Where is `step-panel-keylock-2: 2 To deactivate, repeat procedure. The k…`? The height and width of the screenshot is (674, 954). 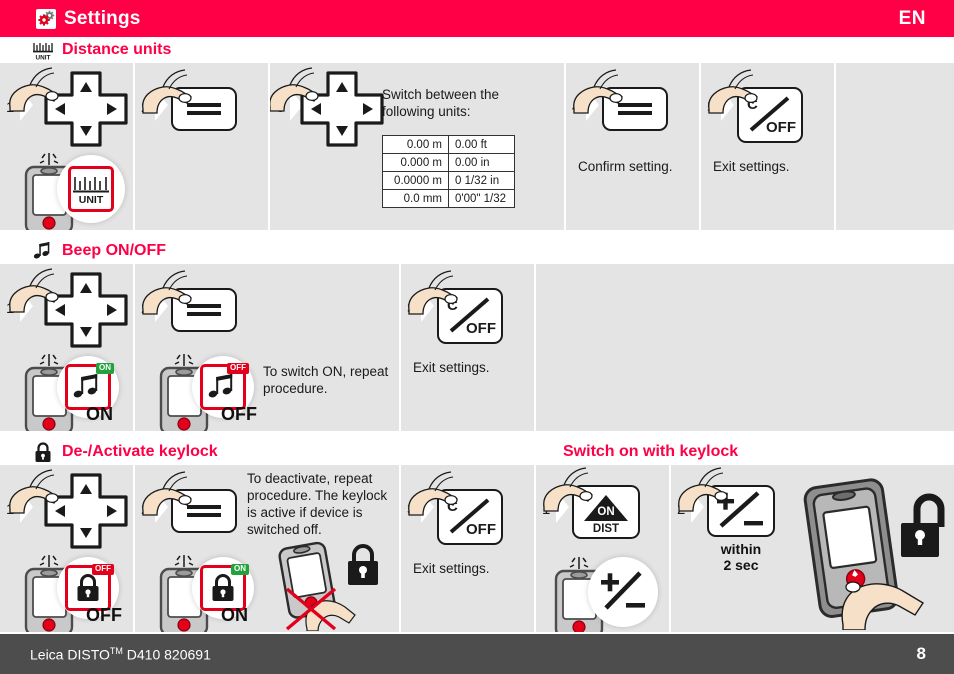
step-panel-keylock-2: 2 To deactivate, repeat procedure. The k… is located at coordinates (267, 548).